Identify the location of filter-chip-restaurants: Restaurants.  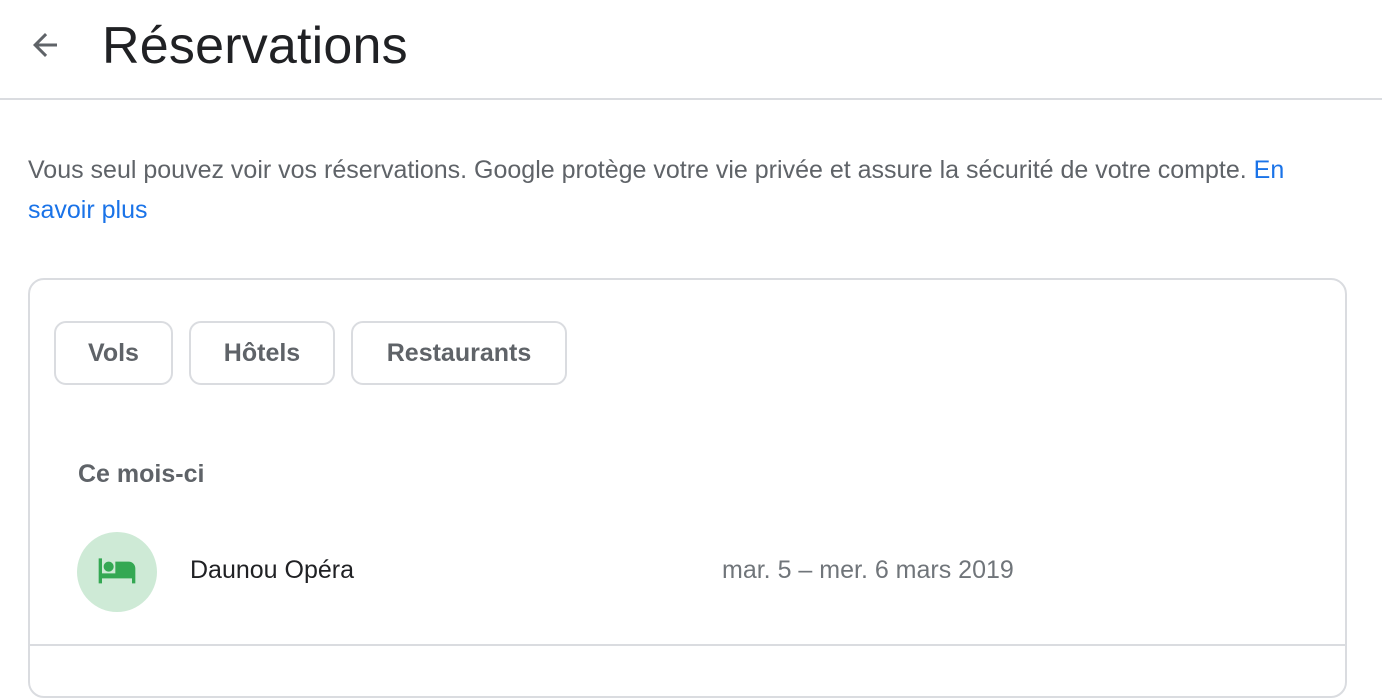
(459, 353).